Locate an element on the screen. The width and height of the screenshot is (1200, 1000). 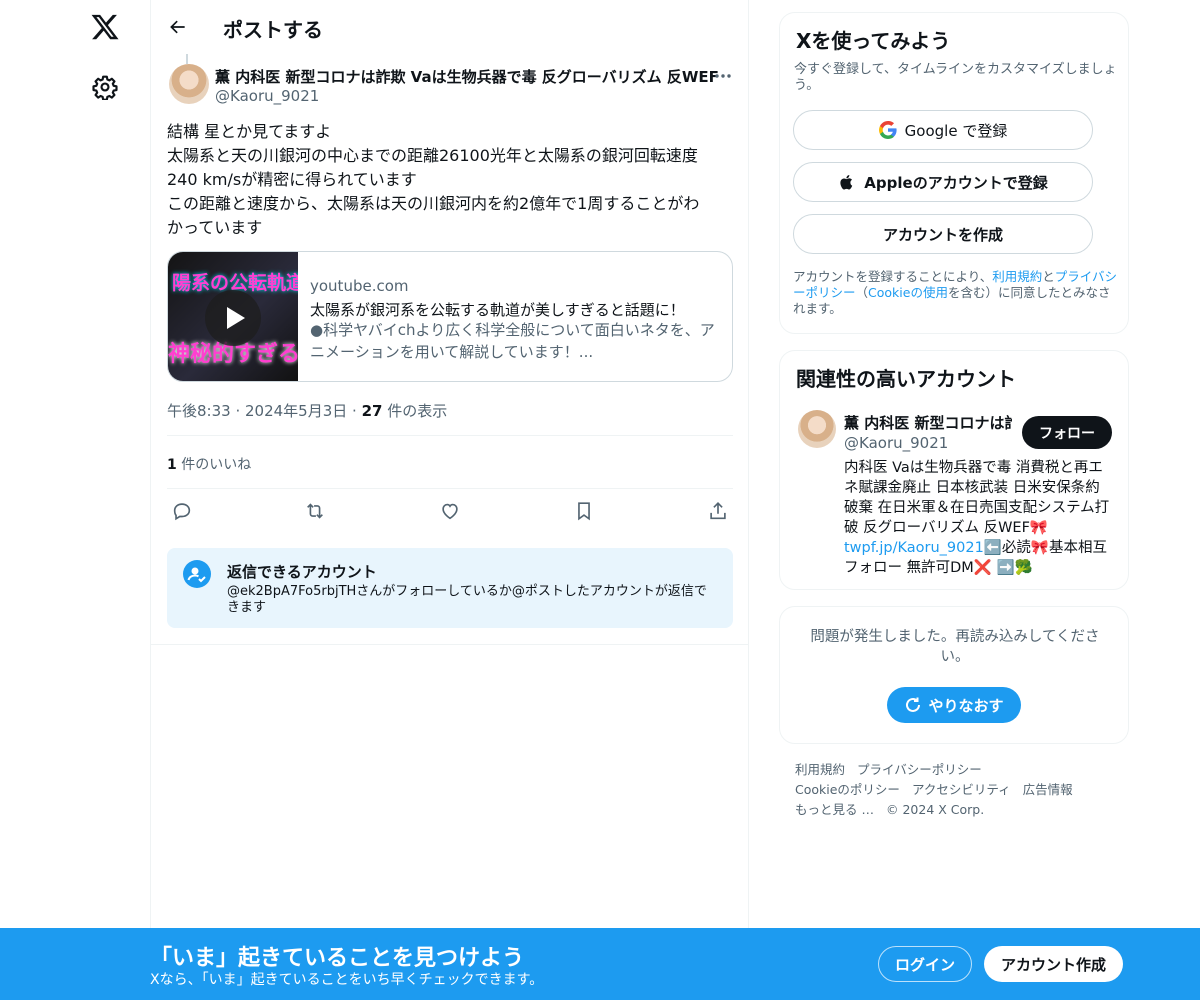
related-account-handle: @Kaoru_9021 is located at coordinates (896, 443).